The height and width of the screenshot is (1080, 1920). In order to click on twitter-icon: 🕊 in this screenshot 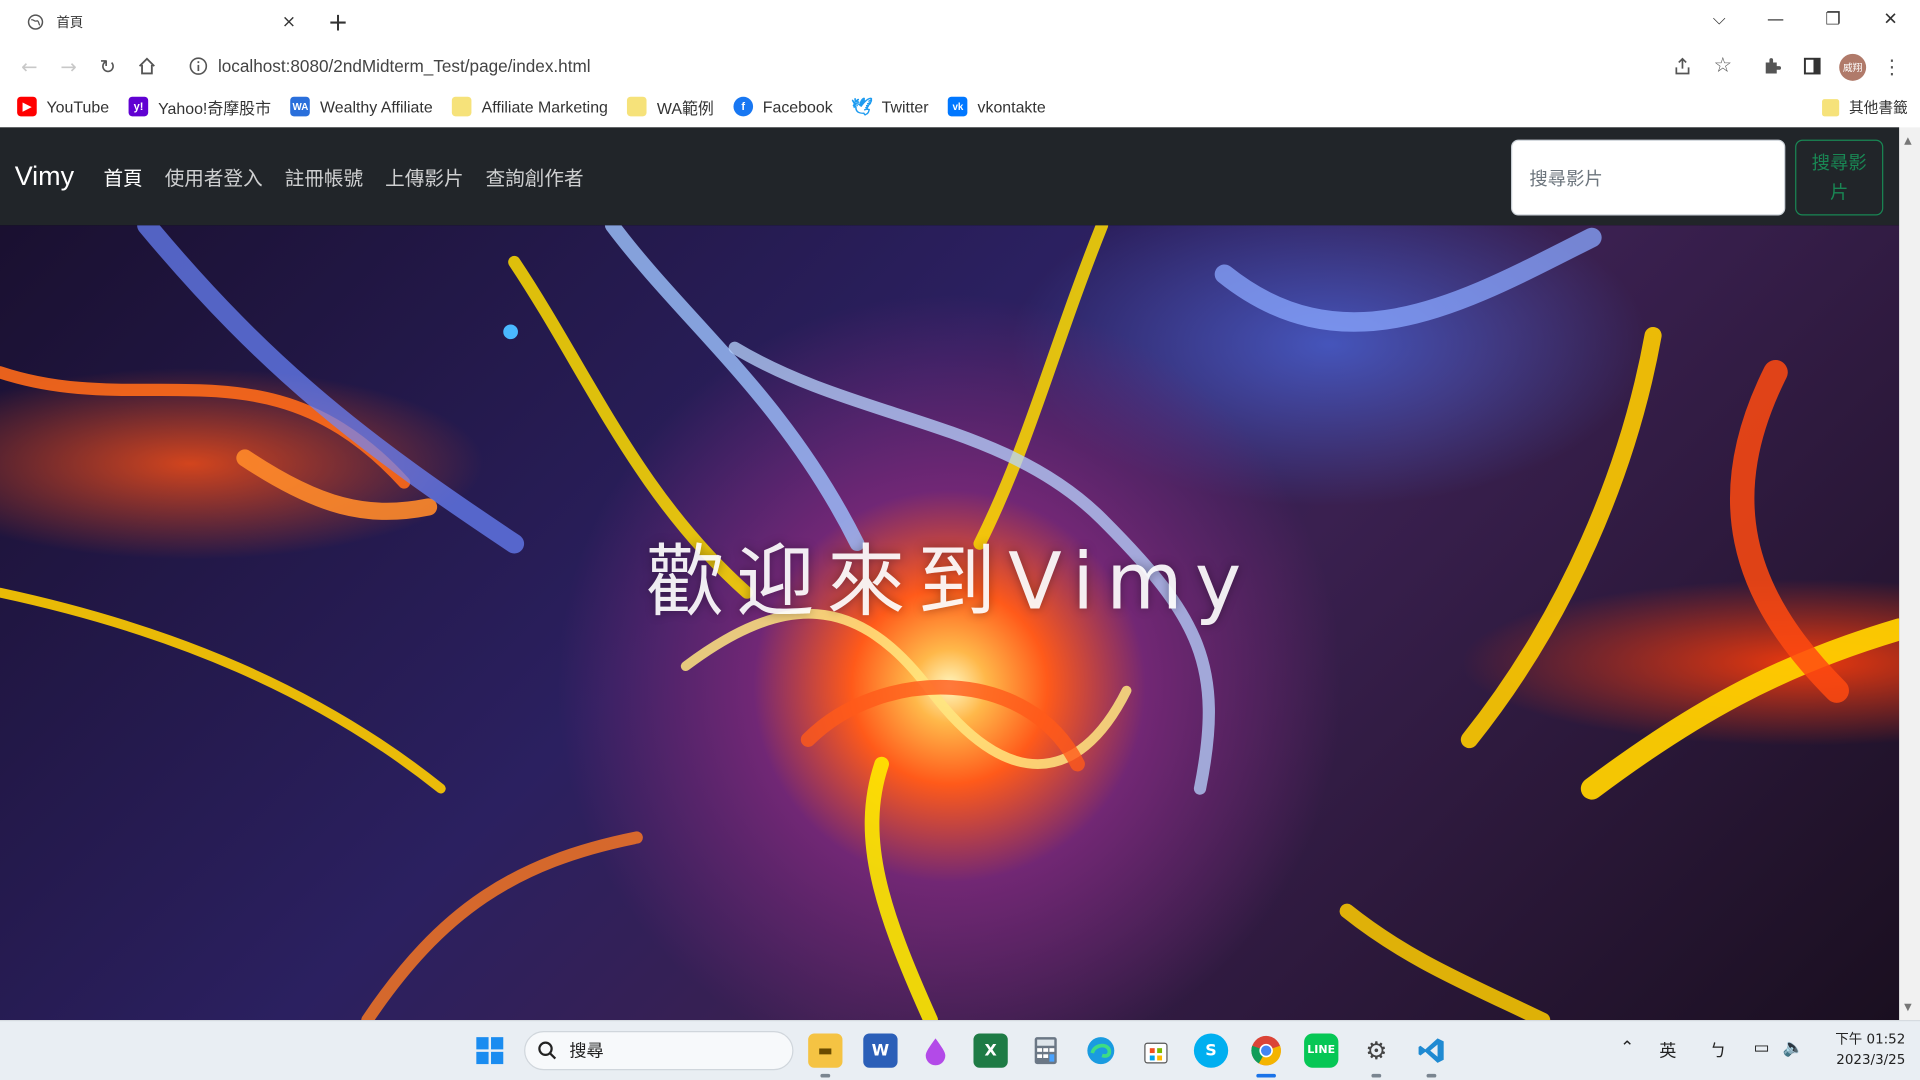, I will do `click(862, 106)`.